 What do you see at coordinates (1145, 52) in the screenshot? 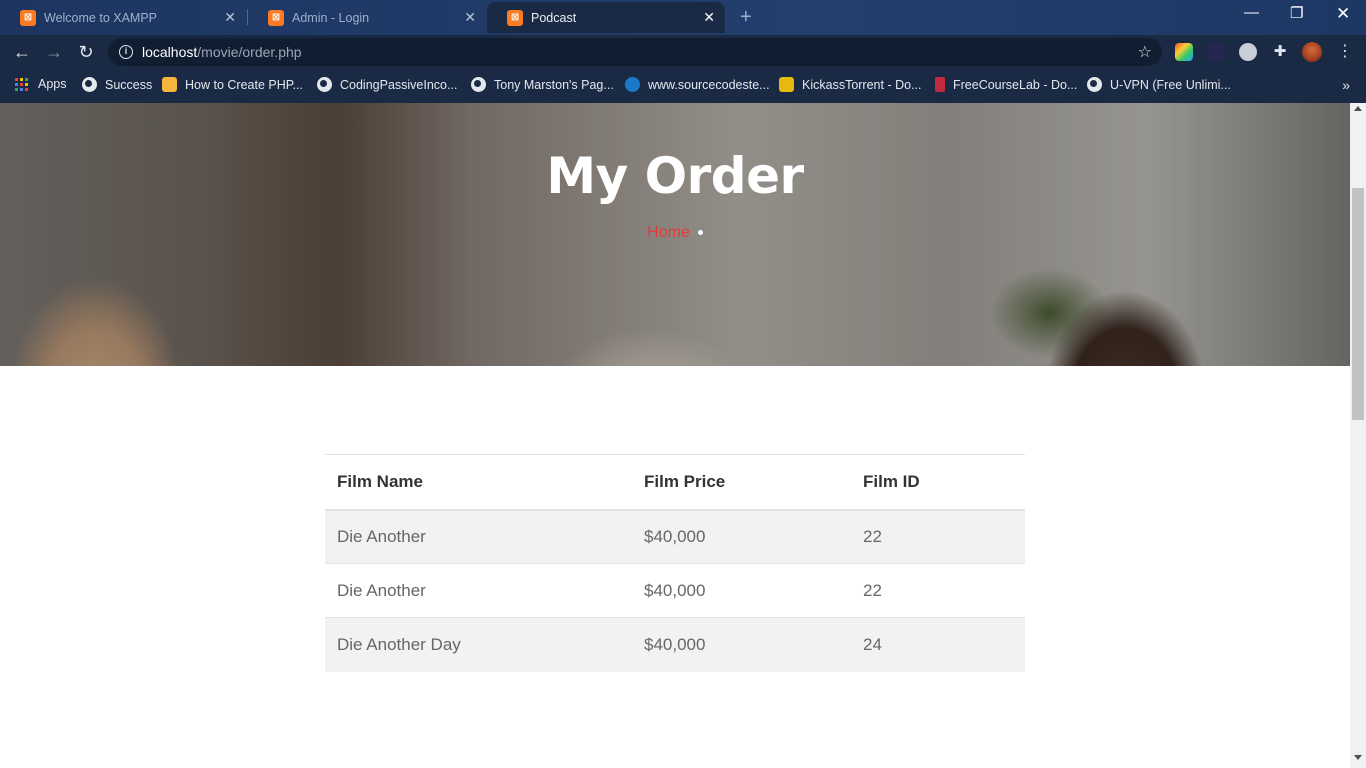
I see `bookmark-star-icon: ☆` at bounding box center [1145, 52].